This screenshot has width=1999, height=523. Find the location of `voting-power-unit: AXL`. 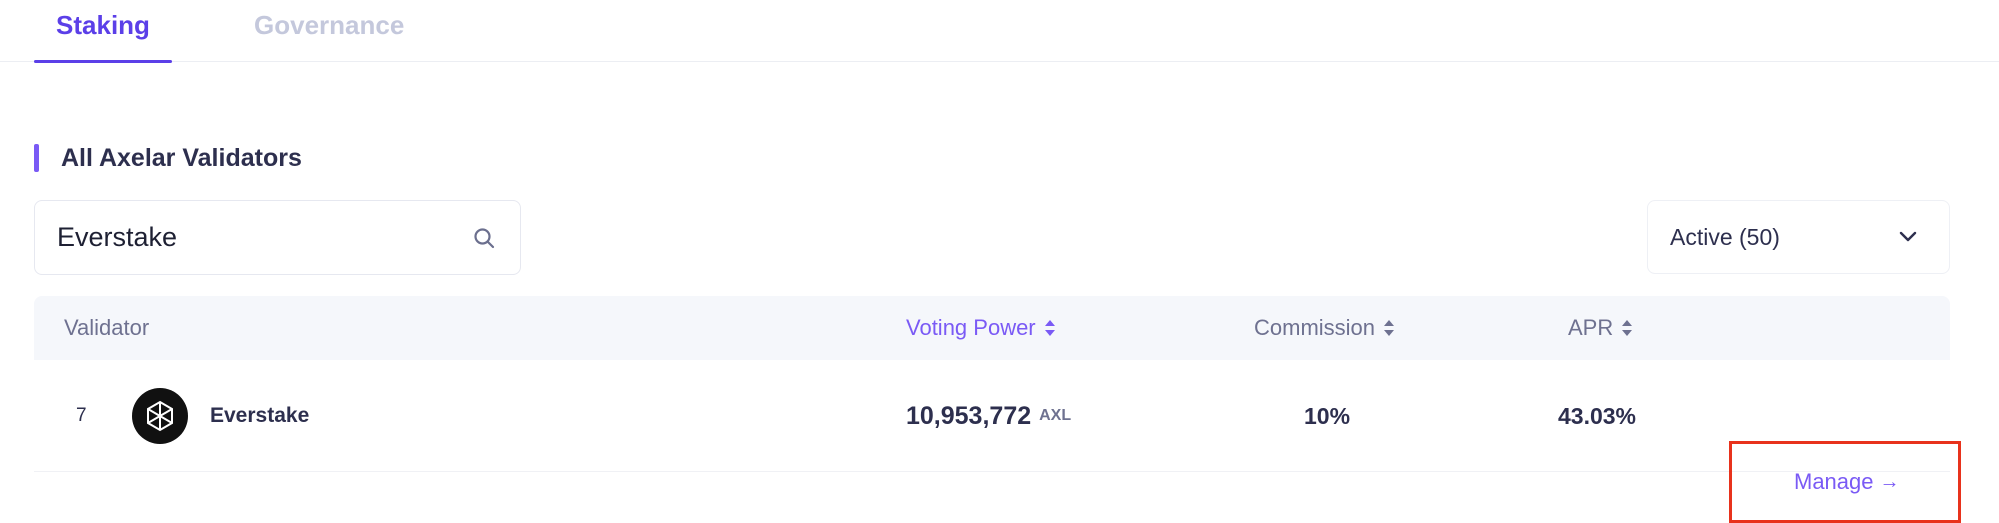

voting-power-unit: AXL is located at coordinates (1055, 415).